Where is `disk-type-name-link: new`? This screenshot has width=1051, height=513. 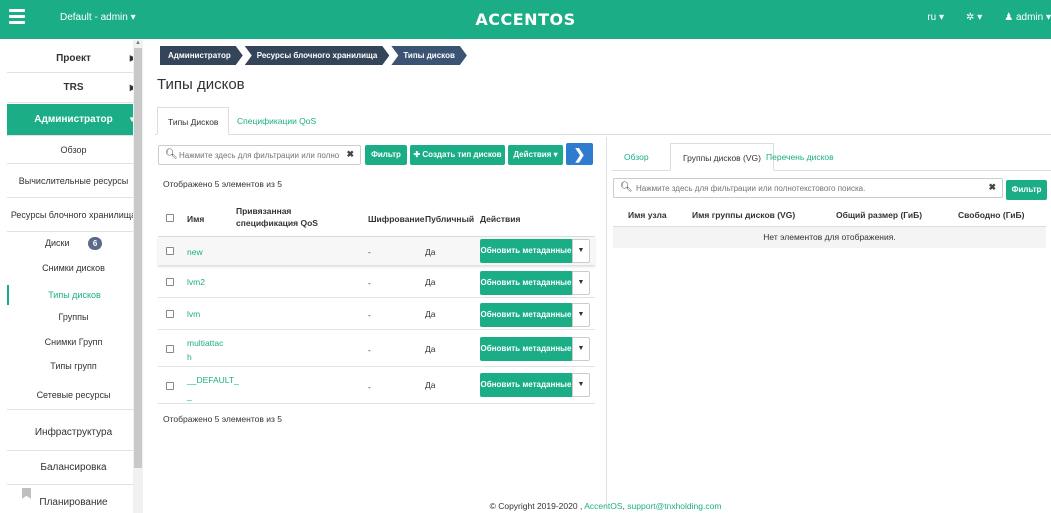 disk-type-name-link: new is located at coordinates (195, 252).